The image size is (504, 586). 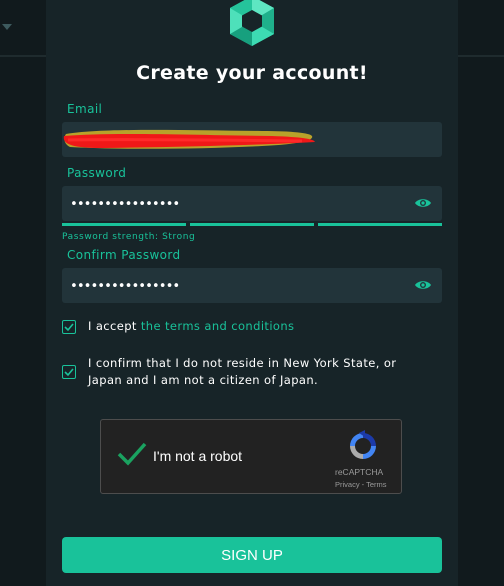 What do you see at coordinates (97, 173) in the screenshot?
I see `password-label: Password` at bounding box center [97, 173].